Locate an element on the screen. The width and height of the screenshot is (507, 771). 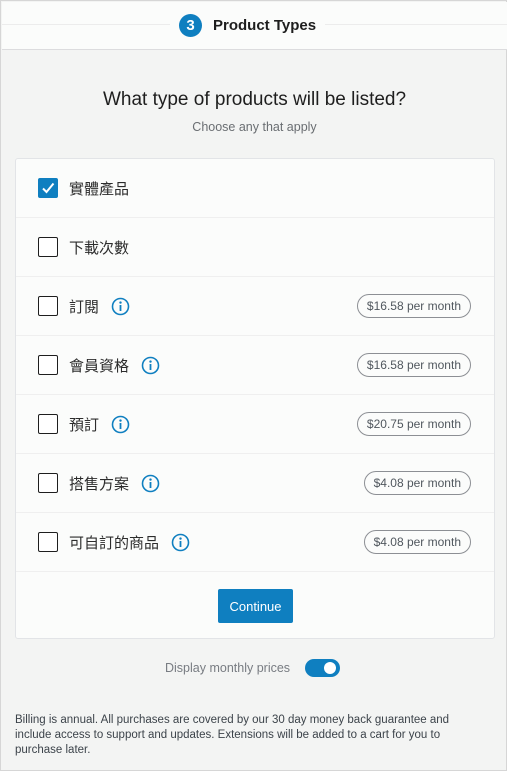
option-label-group: 下載次數 is located at coordinates (99, 247).